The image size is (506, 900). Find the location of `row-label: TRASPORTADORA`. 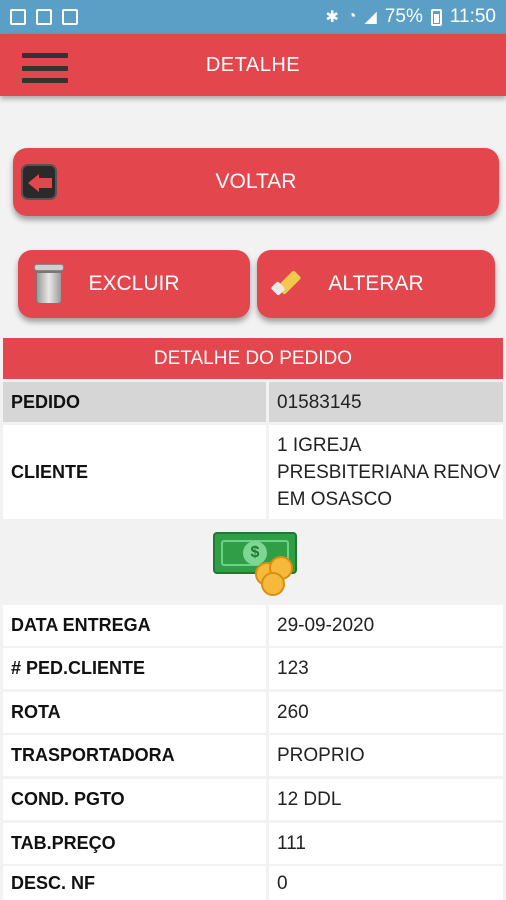

row-label: TRASPORTADORA is located at coordinates (134, 755).